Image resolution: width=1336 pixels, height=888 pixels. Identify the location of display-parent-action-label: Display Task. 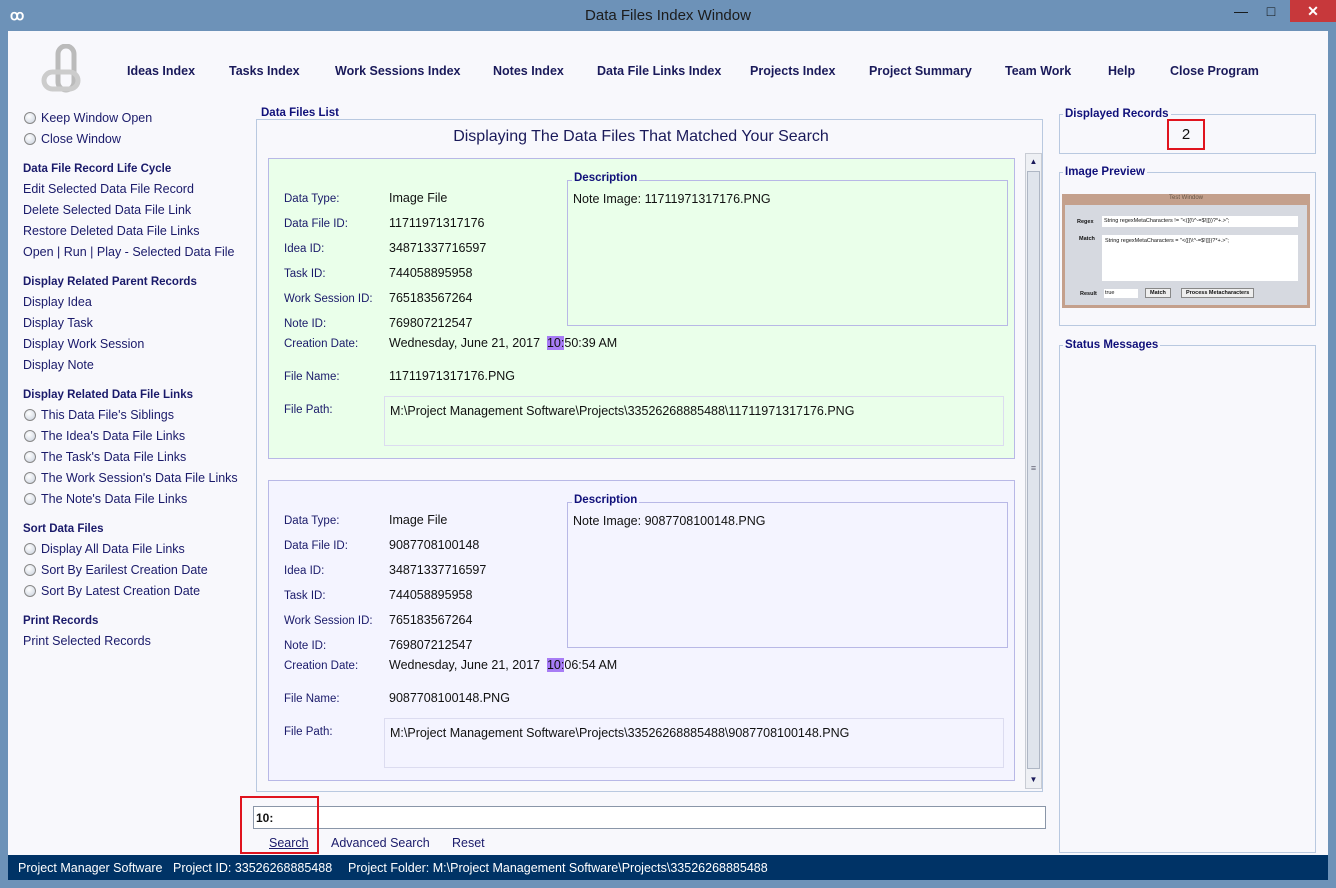
(58, 323).